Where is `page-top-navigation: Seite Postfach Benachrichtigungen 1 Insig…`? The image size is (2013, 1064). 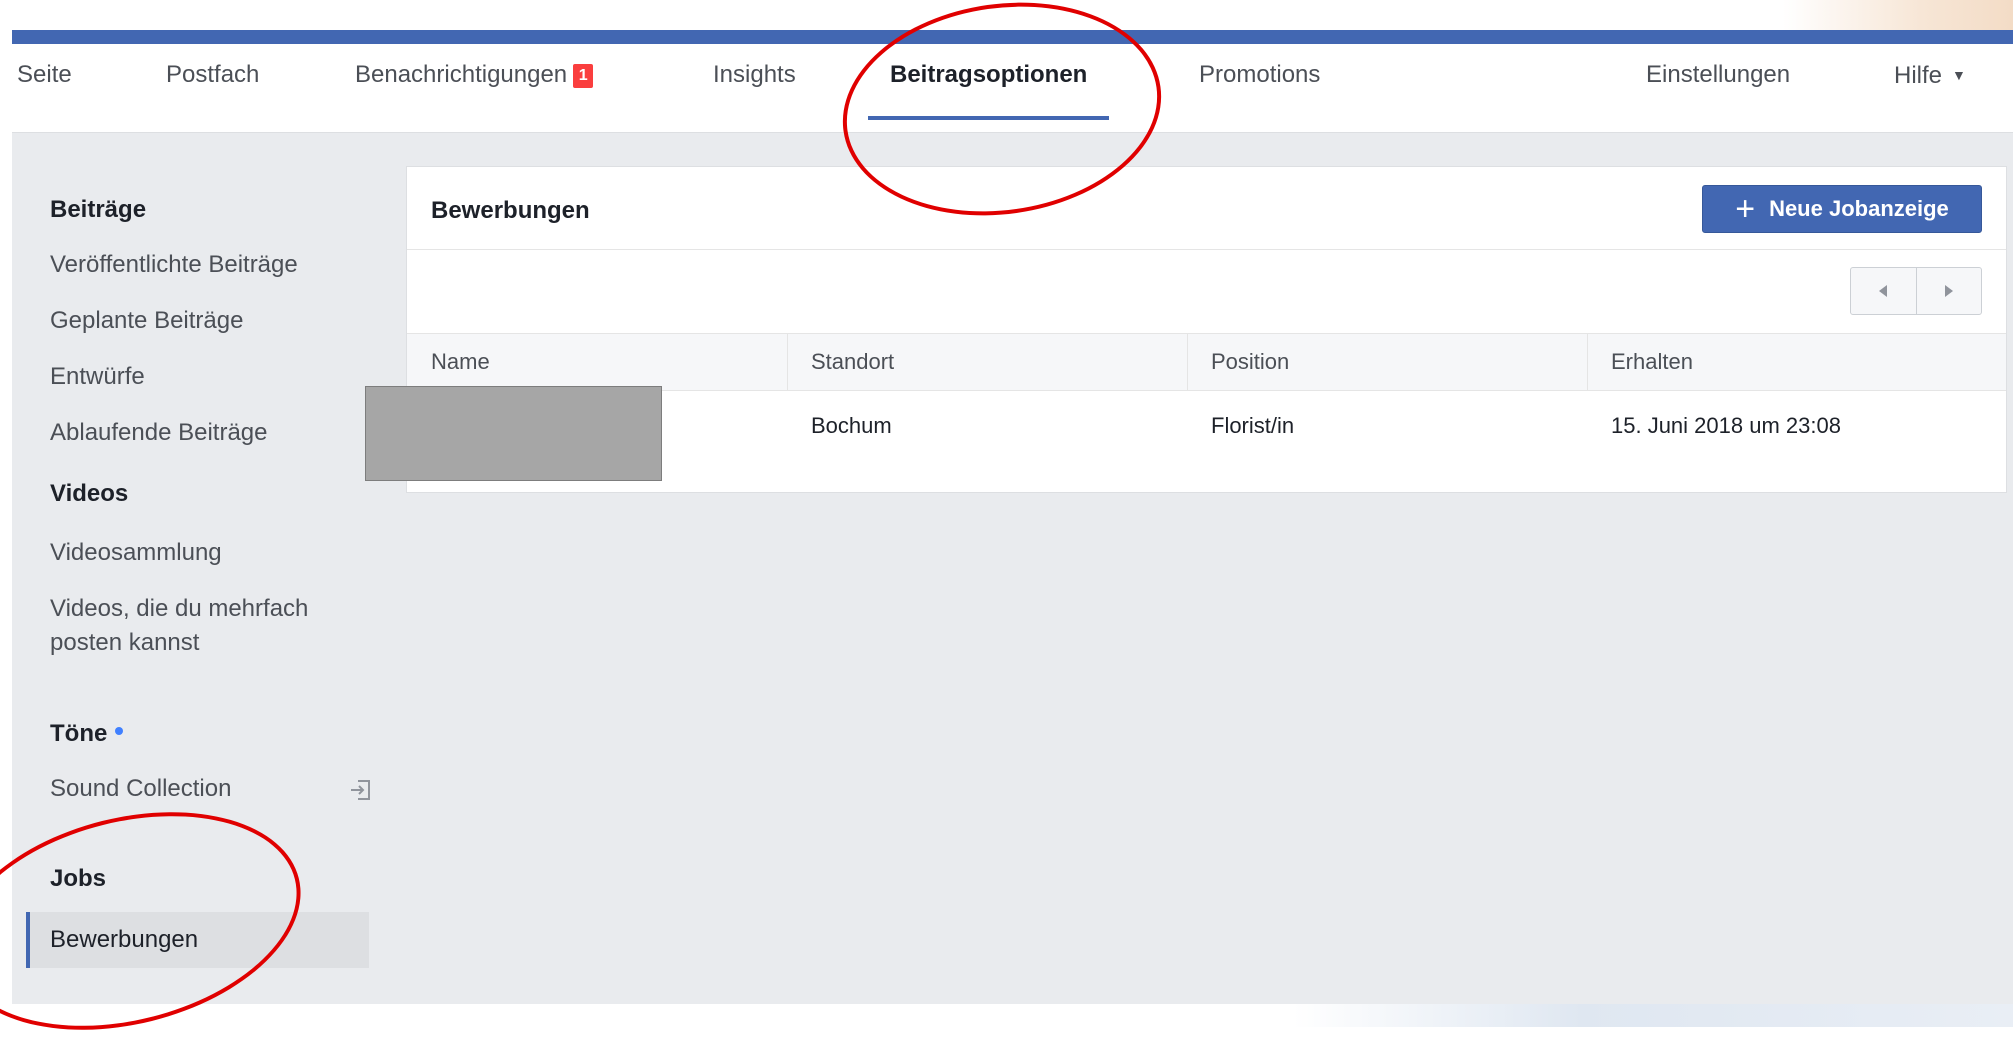 page-top-navigation: Seite Postfach Benachrichtigungen 1 Insig… is located at coordinates (1012, 88).